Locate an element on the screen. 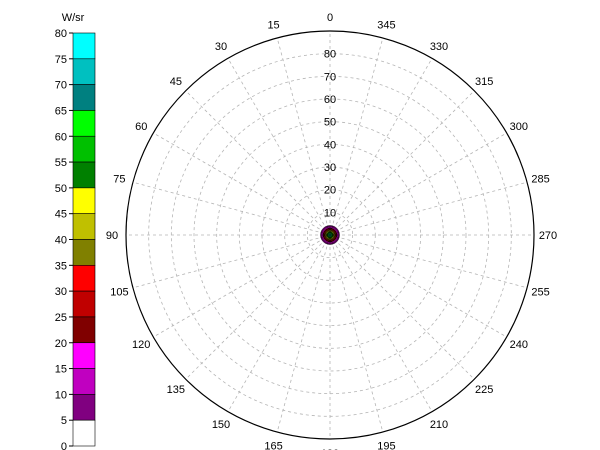 Image resolution: width=600 pixels, height=450 pixels. colorbar-tick-label-1: 75 is located at coordinates (61, 60).